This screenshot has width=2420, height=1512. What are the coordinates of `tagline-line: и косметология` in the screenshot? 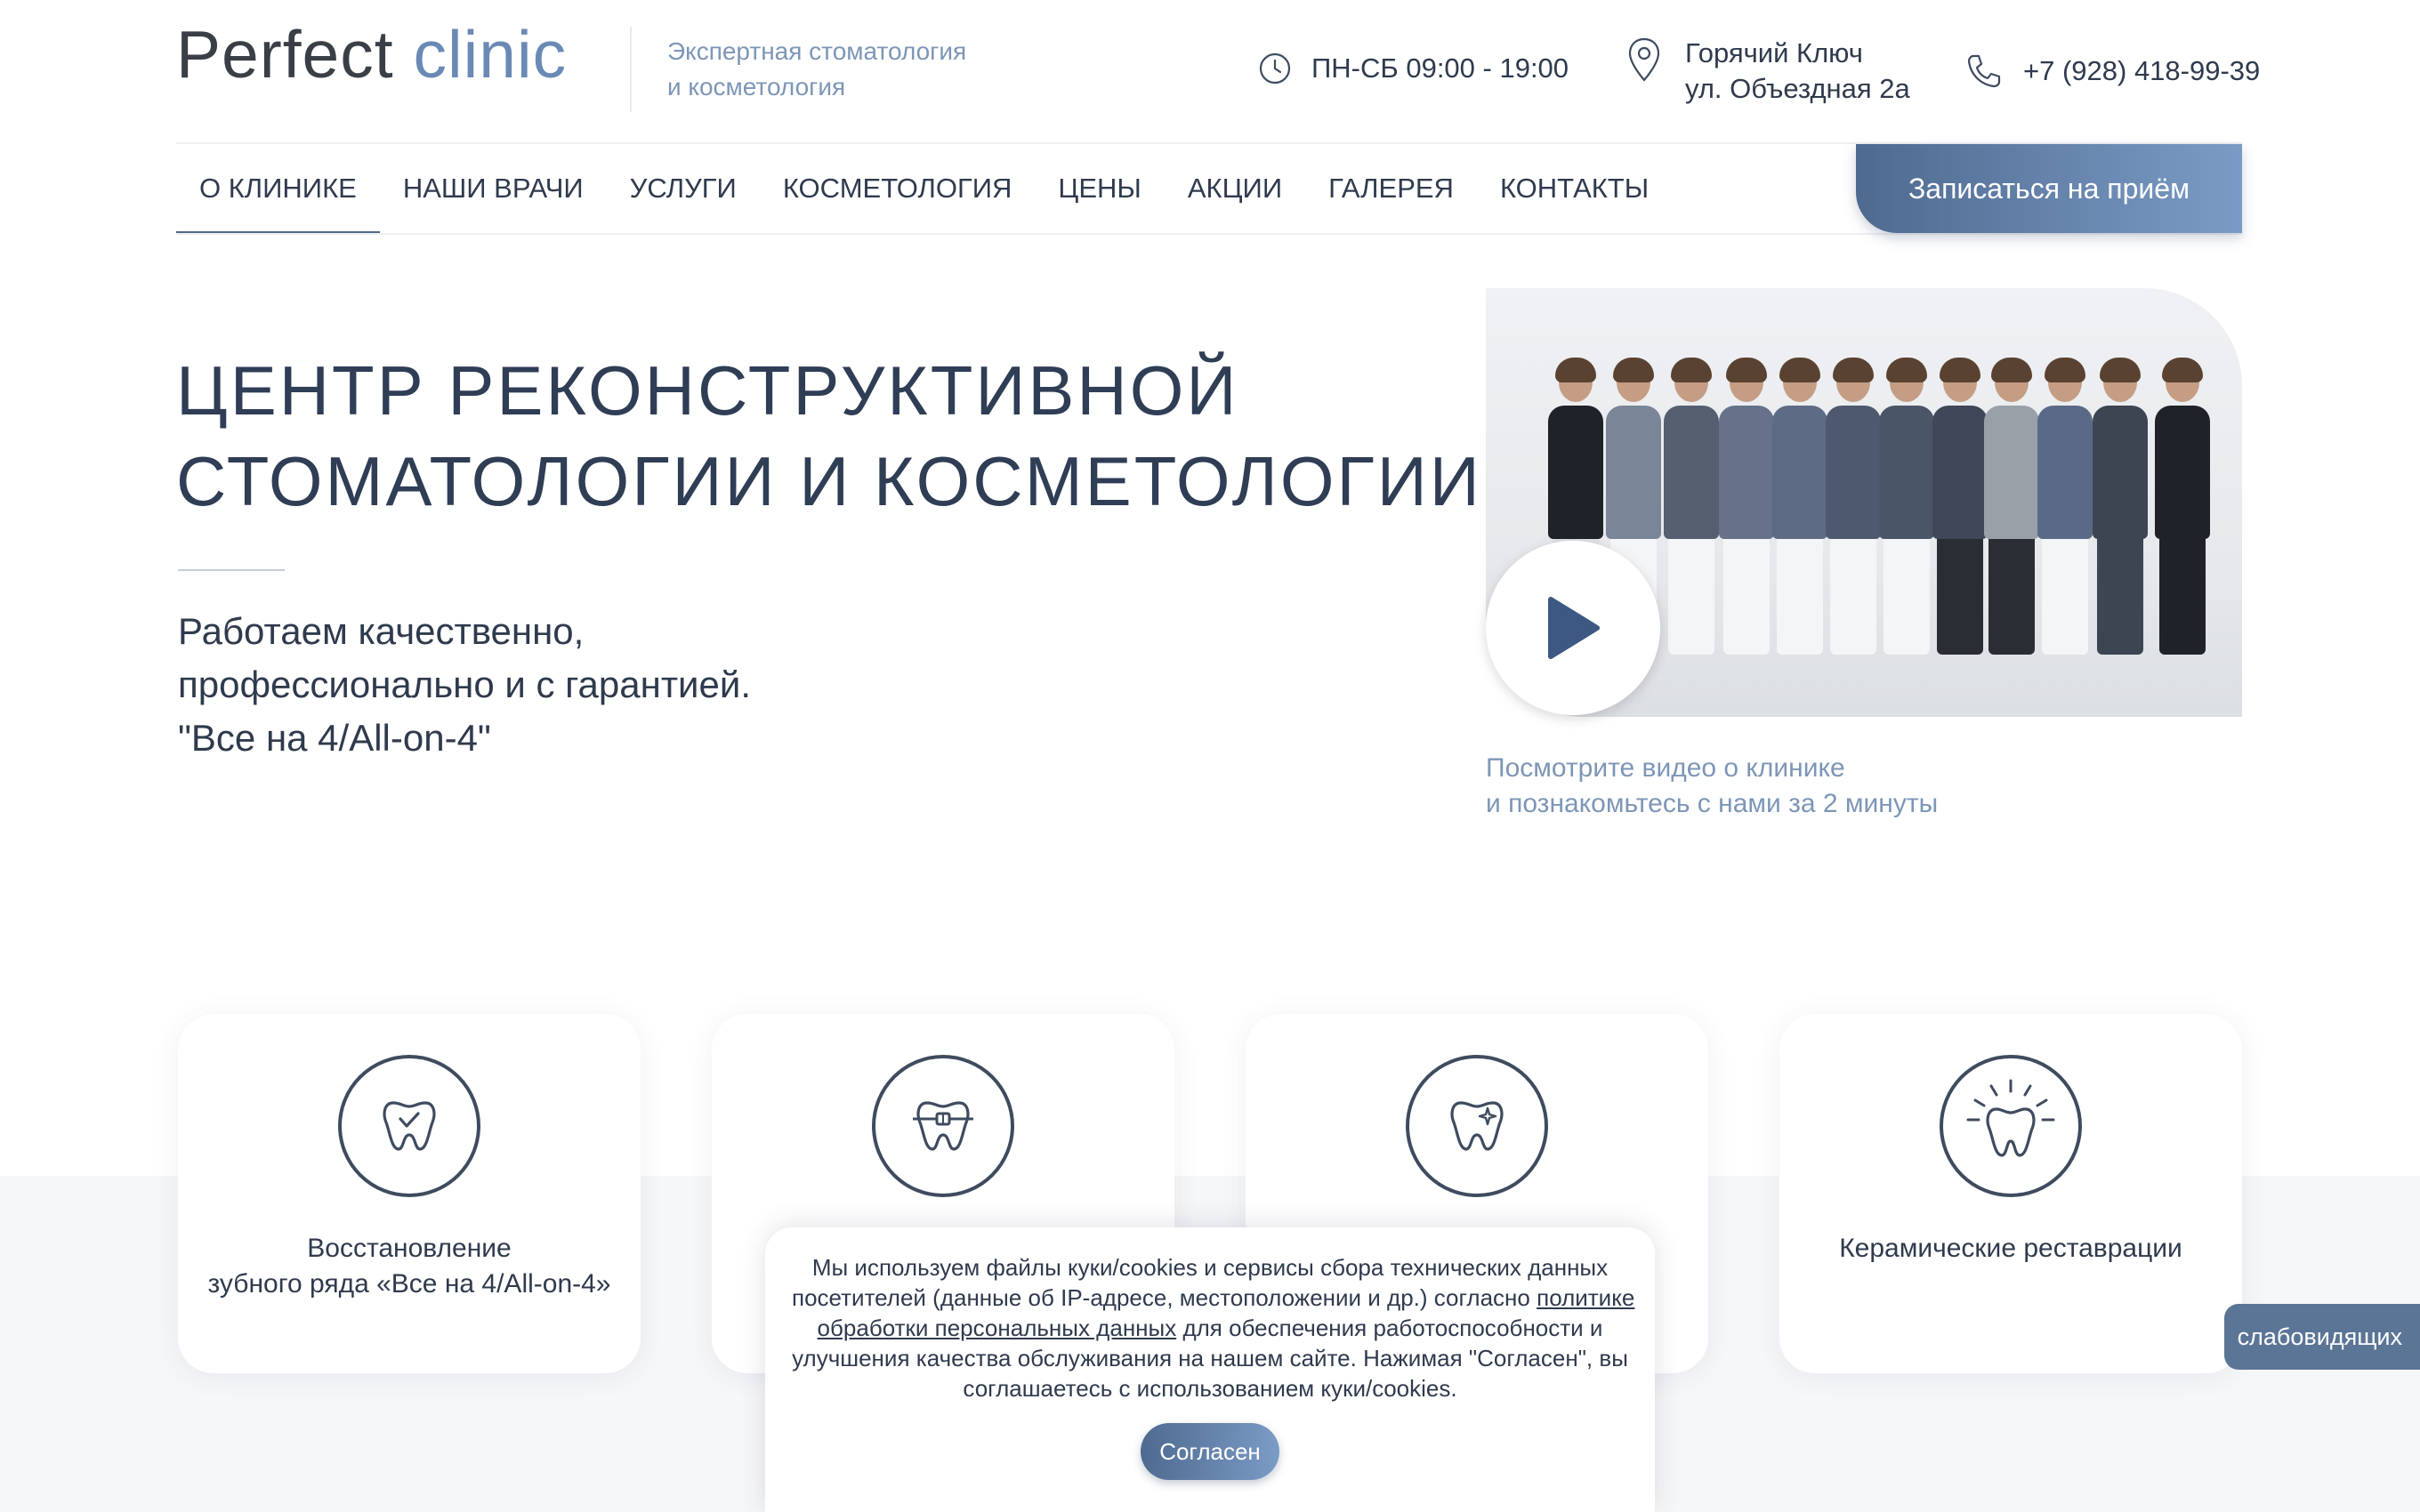 It's located at (756, 87).